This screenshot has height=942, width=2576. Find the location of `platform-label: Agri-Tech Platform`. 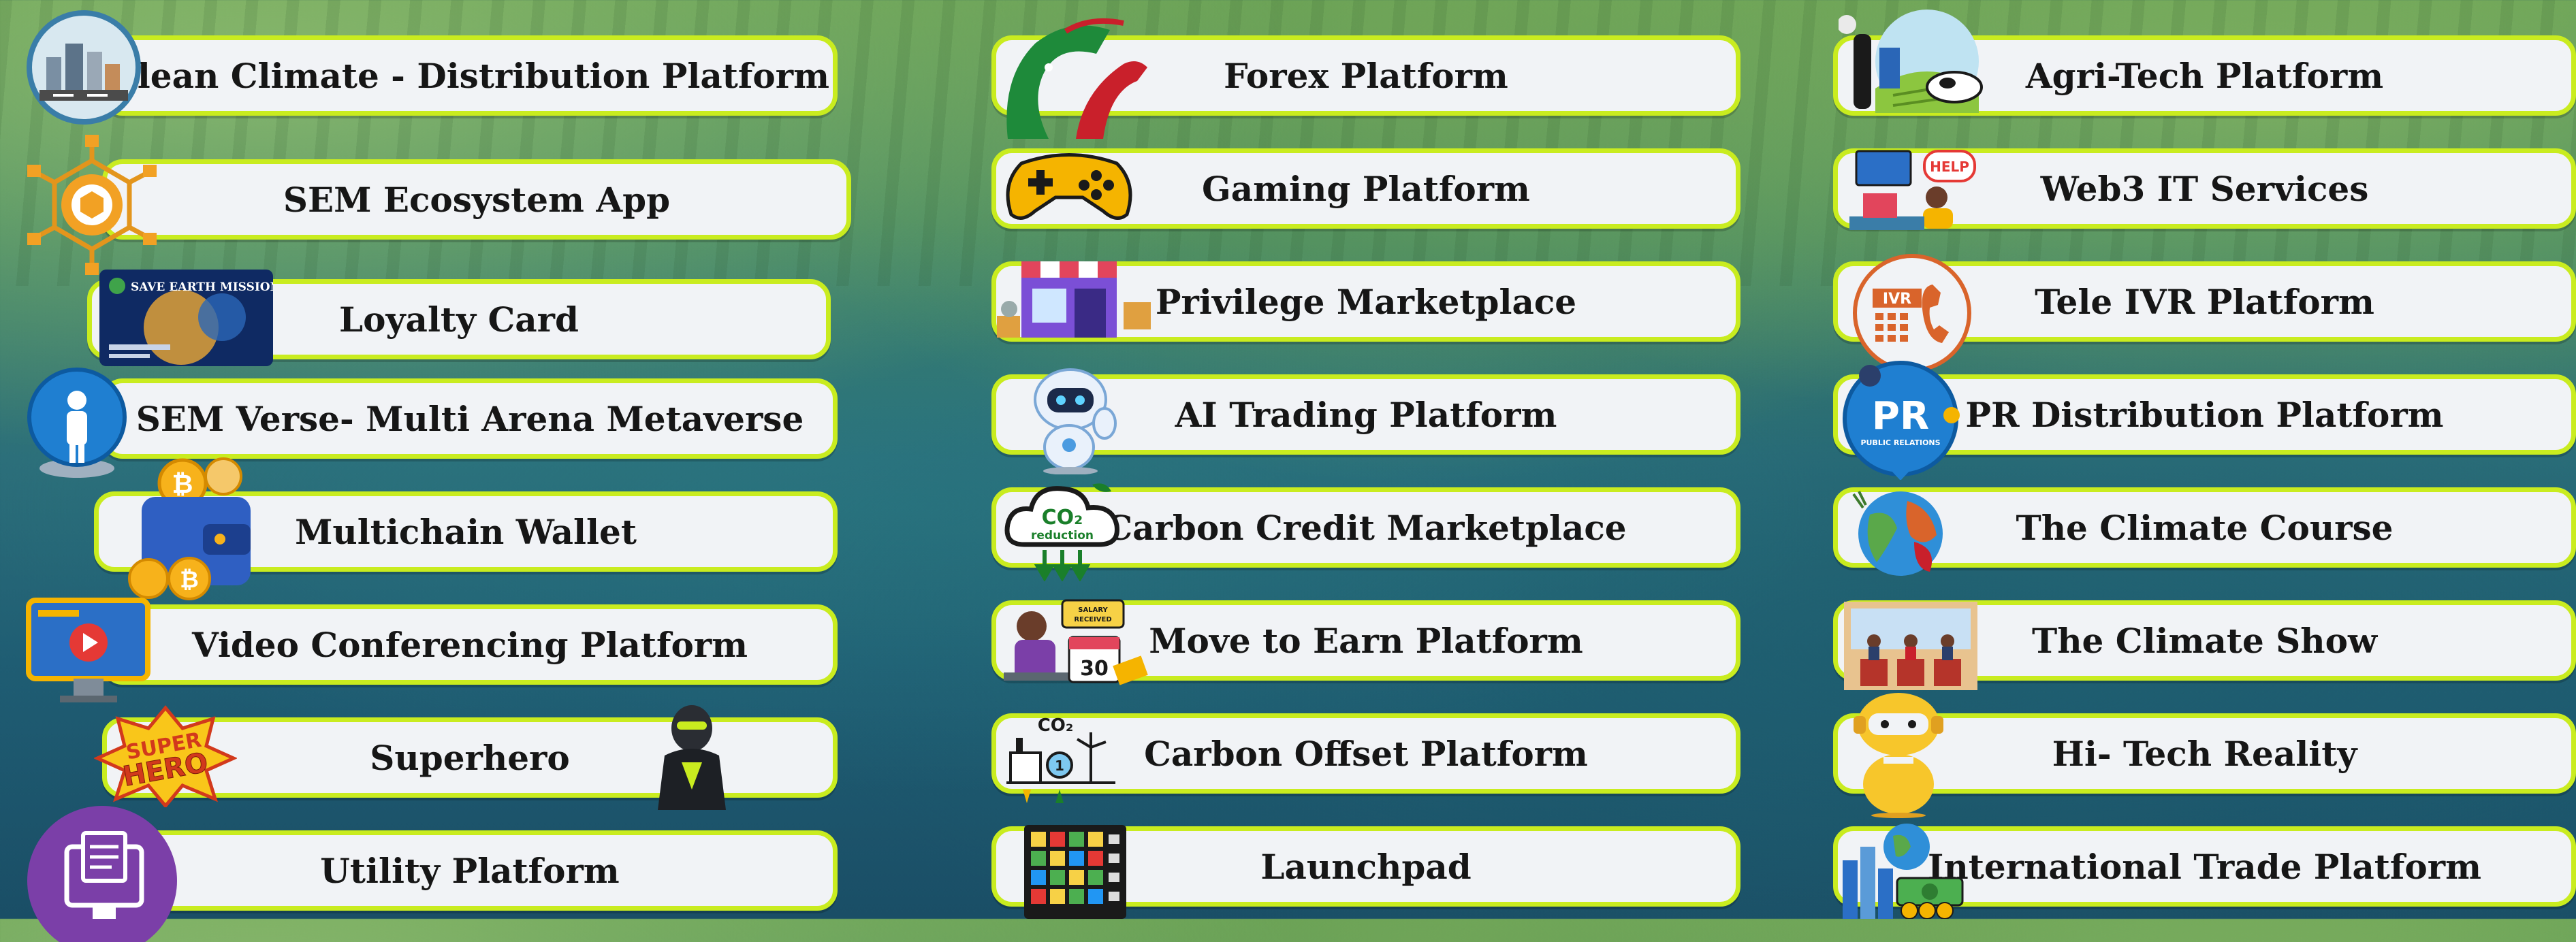

platform-label: Agri-Tech Platform is located at coordinates (2204, 75).